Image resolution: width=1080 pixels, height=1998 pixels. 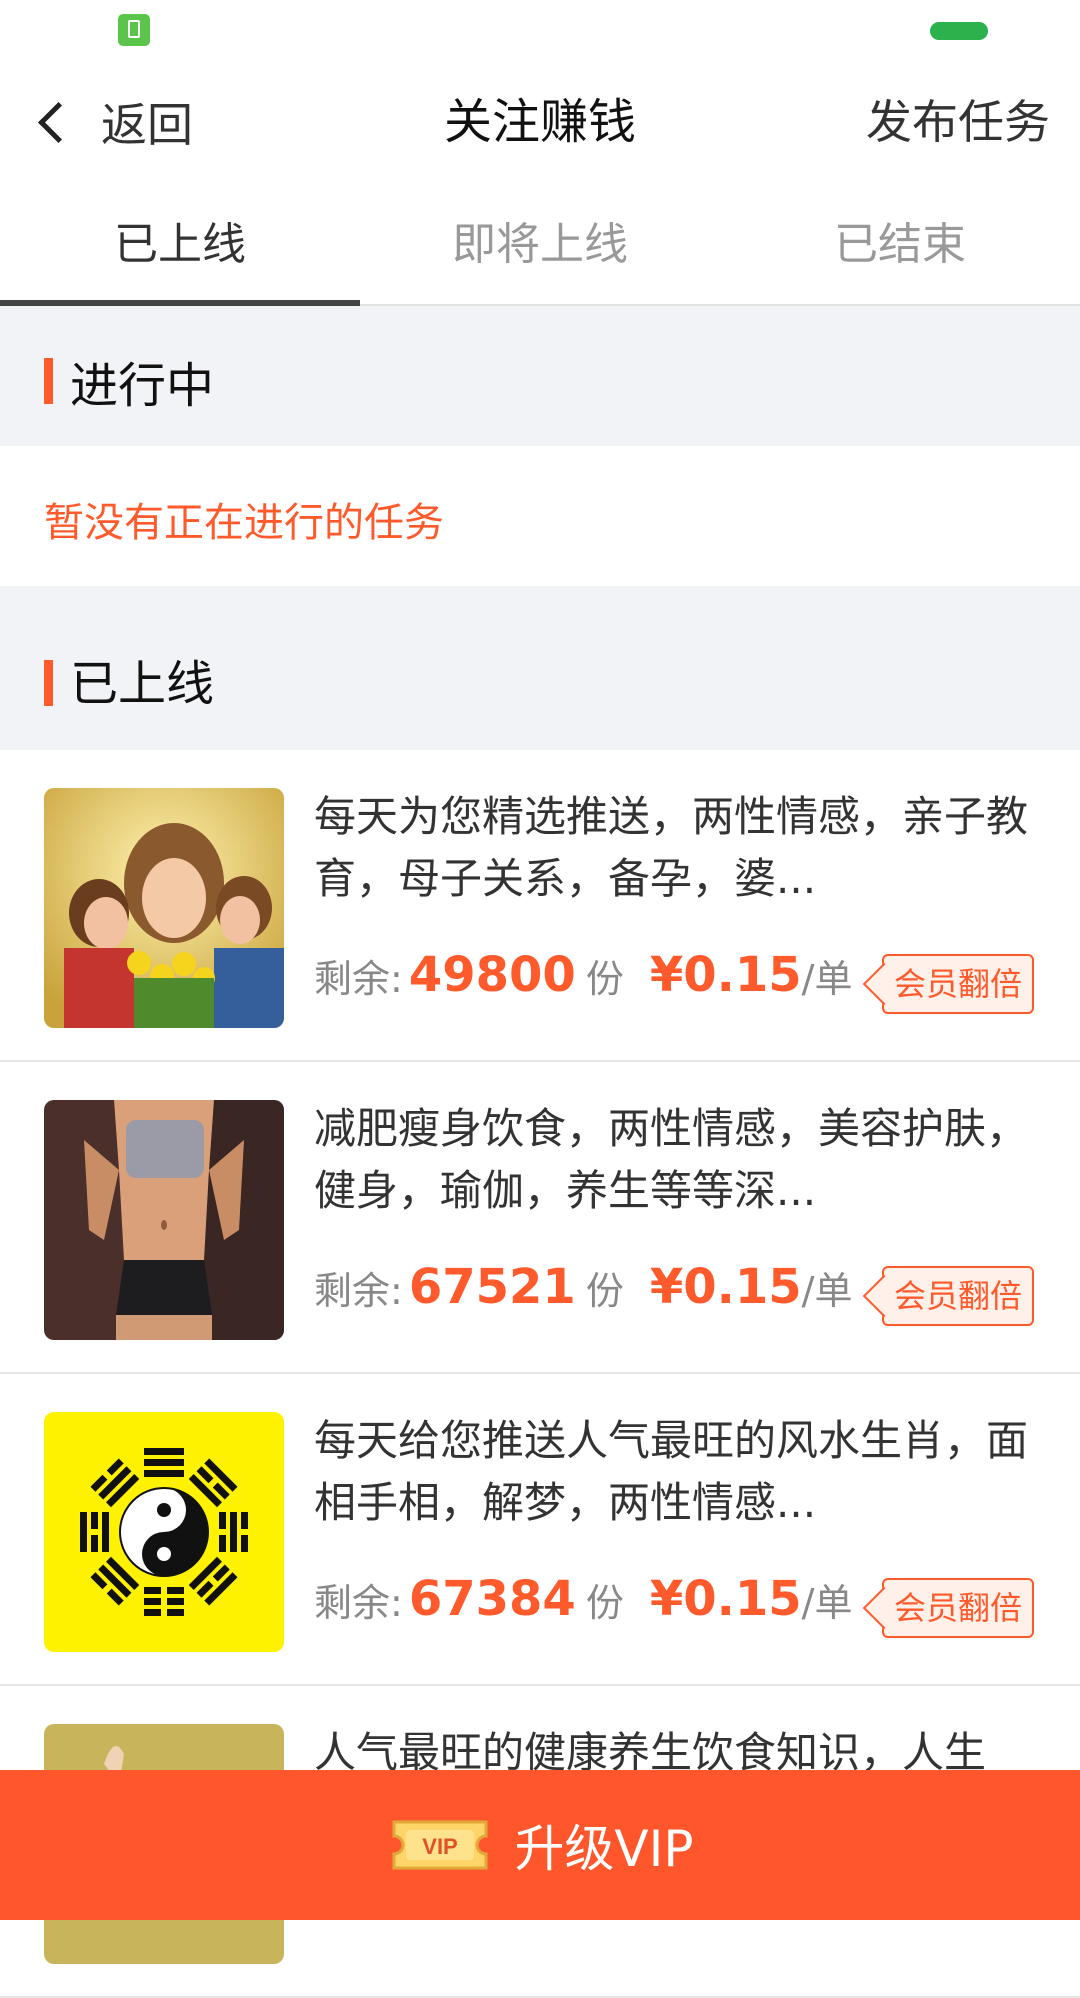 What do you see at coordinates (142, 684) in the screenshot?
I see `section-title: 已上线` at bounding box center [142, 684].